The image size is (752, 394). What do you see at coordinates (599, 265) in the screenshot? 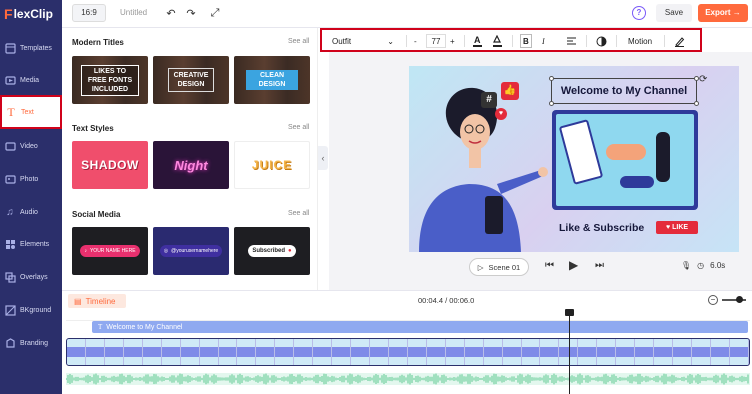
I see `next-scene-icon: ⏭` at bounding box center [599, 265].